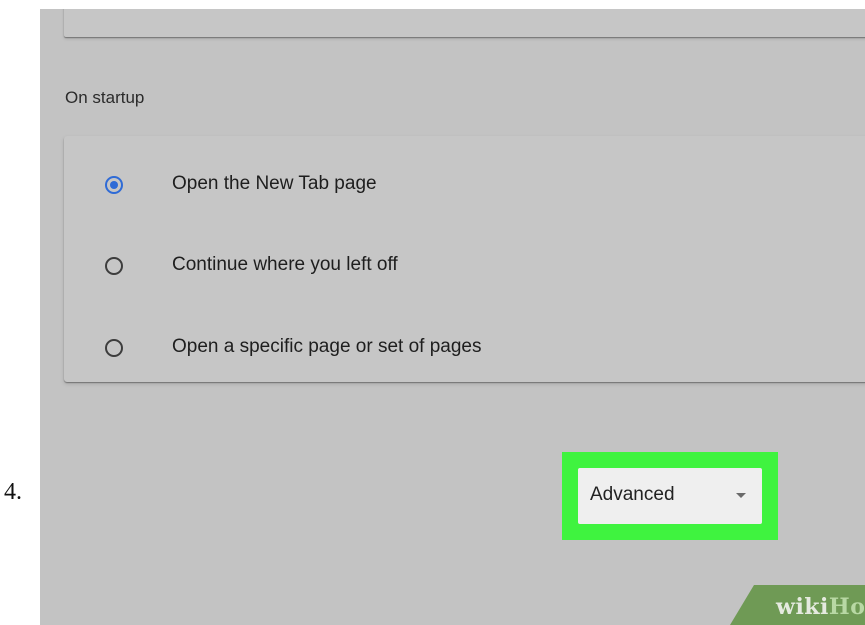 This screenshot has width=865, height=625. Describe the element at coordinates (105, 97) in the screenshot. I see `on-startup-heading: On startup` at that location.